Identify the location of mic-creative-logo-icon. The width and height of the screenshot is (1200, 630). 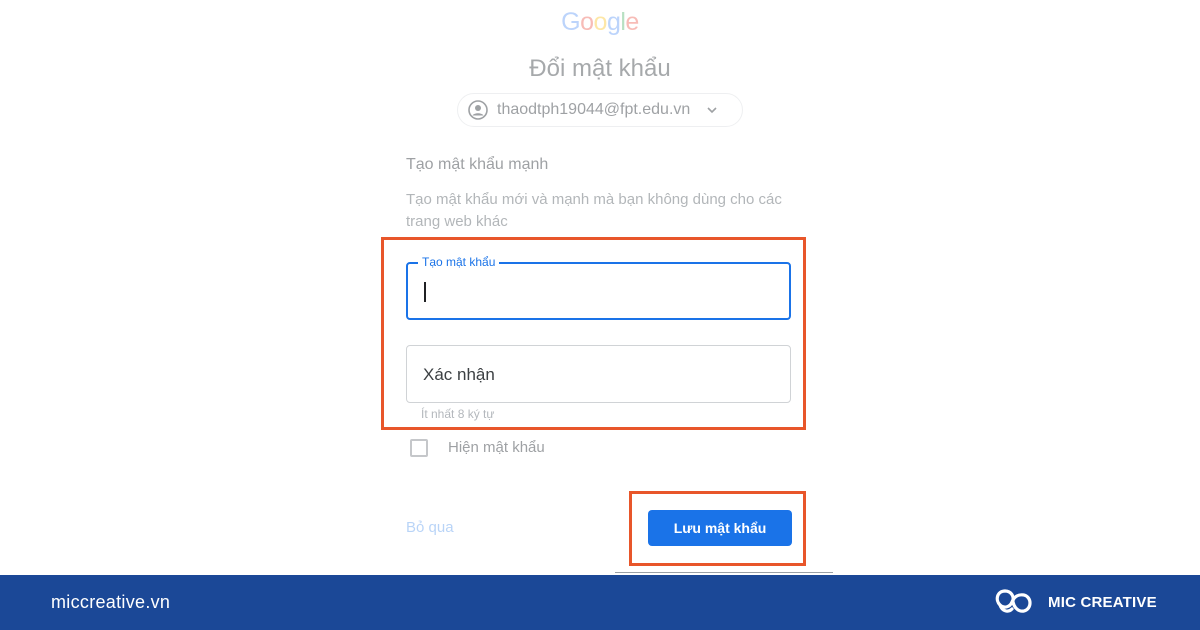
(1013, 601).